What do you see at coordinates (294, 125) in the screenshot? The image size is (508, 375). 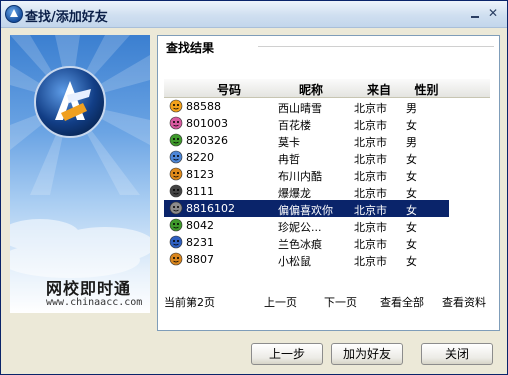 I see `row-nick: 百花楼` at bounding box center [294, 125].